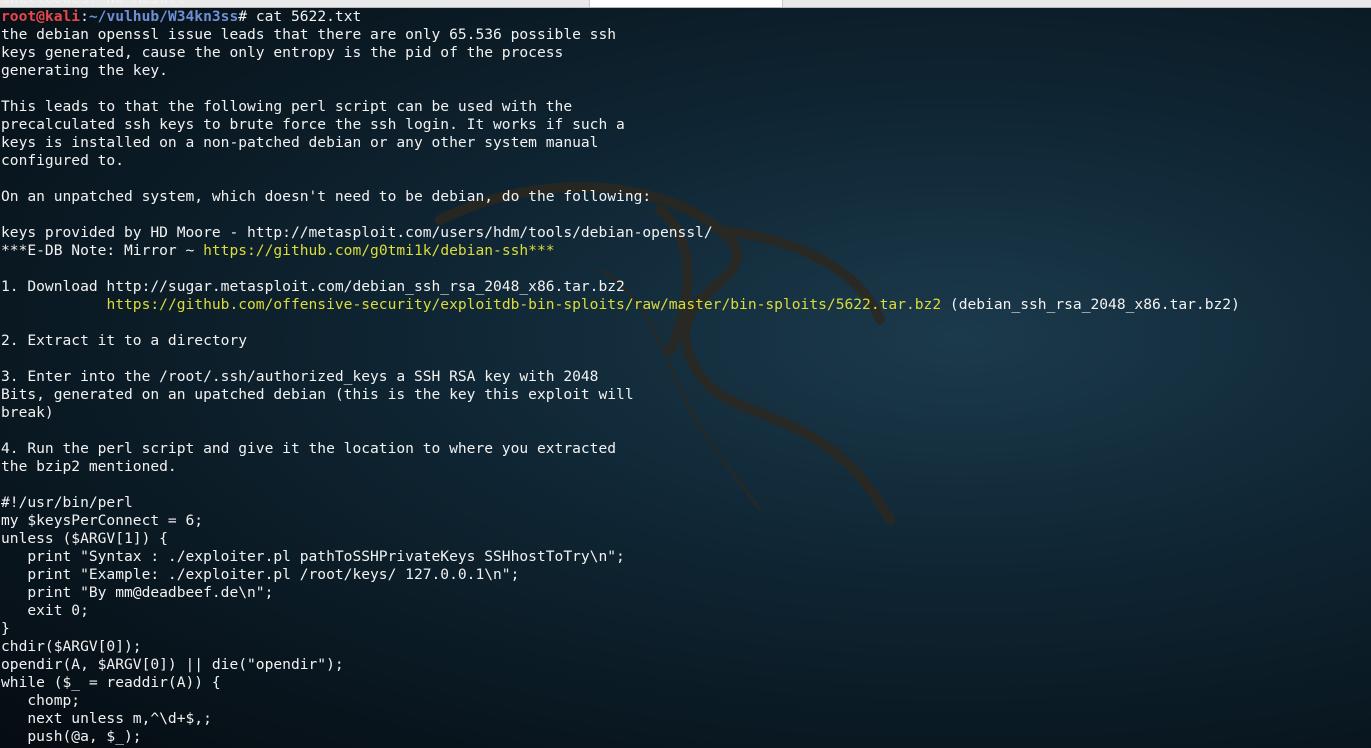 The height and width of the screenshot is (748, 1371). I want to click on edb-note-prefix: ***E-DB Note: Mirror ~, so click(102, 250).